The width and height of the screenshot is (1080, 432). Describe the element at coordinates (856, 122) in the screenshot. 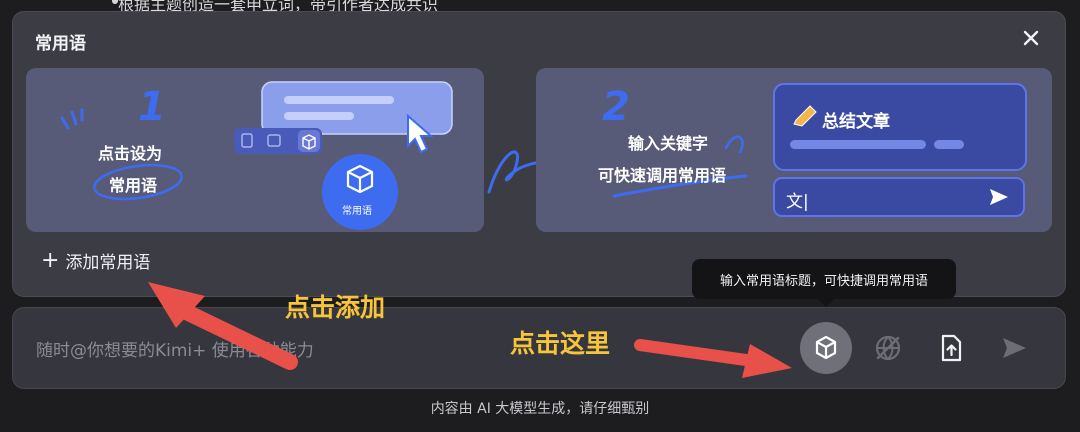

I see `preview-title: 总结文章` at that location.